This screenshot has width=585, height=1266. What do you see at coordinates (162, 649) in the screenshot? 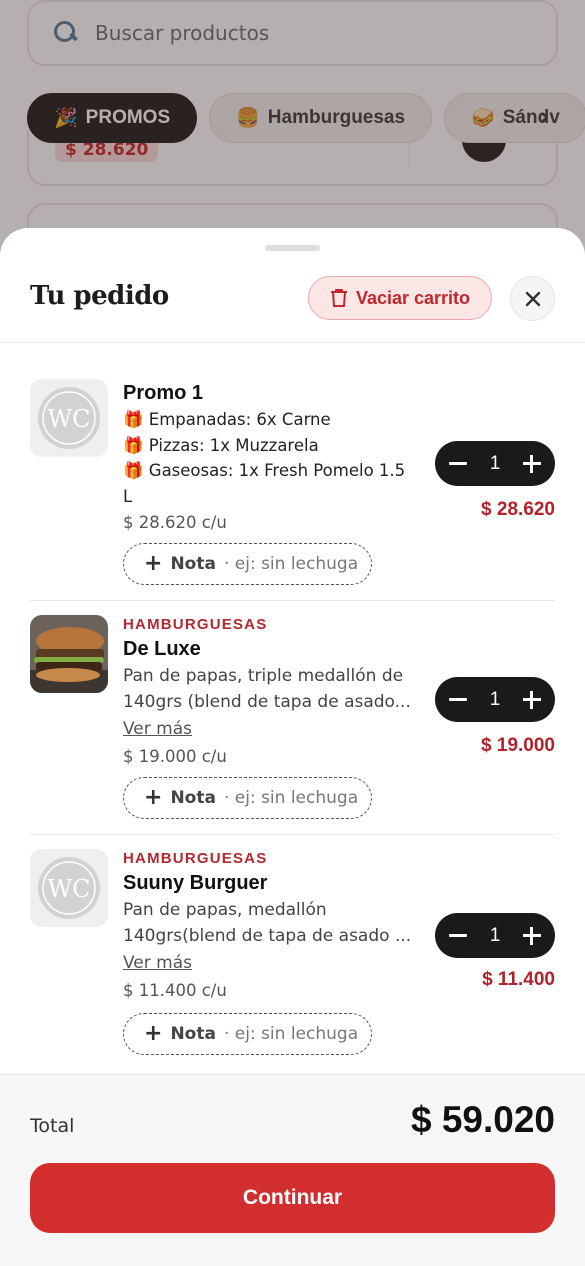
I see `item-name: De Luxe` at bounding box center [162, 649].